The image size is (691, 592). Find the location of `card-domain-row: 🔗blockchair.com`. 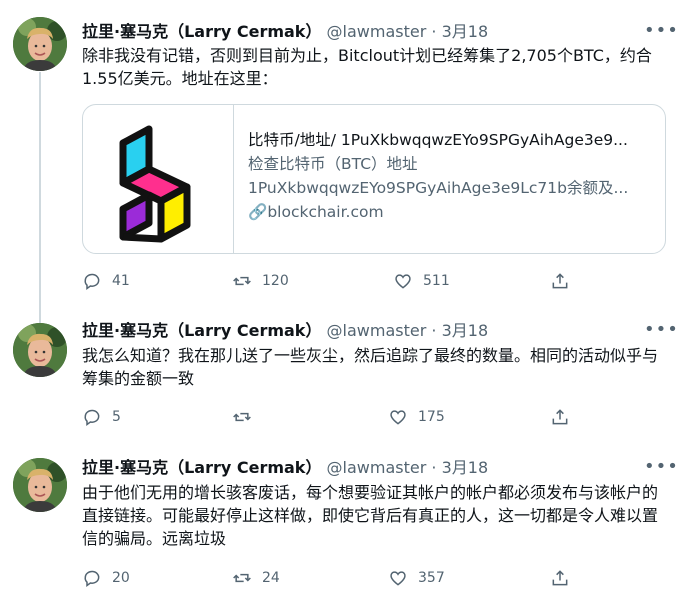

card-domain-row: 🔗blockchair.com is located at coordinates (453, 212).